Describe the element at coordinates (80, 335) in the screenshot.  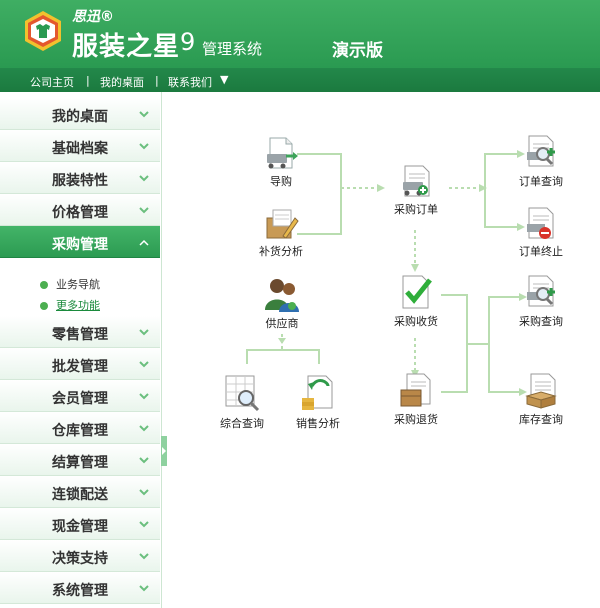
I see `sidebar-item-label: 零售管理` at that location.